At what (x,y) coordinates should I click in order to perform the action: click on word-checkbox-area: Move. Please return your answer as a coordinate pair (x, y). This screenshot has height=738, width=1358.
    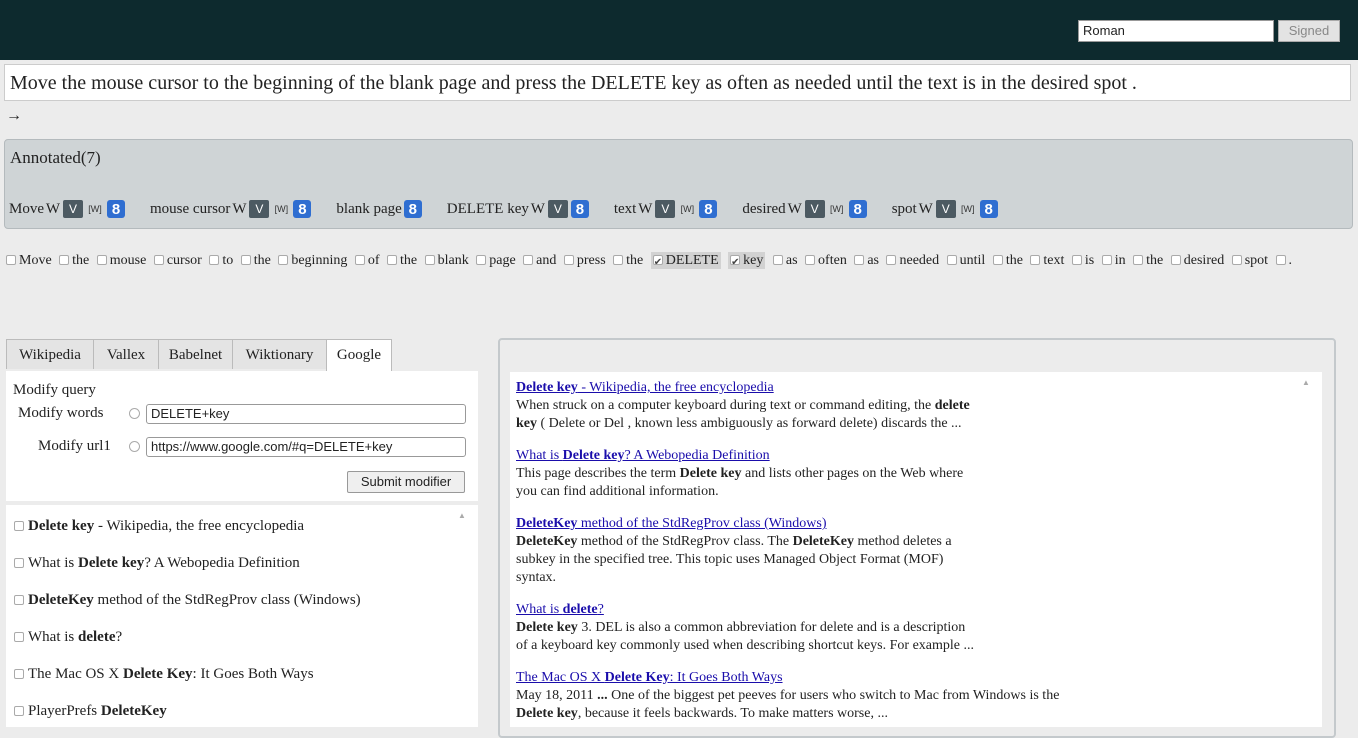
    Looking at the image, I should click on (29, 260).